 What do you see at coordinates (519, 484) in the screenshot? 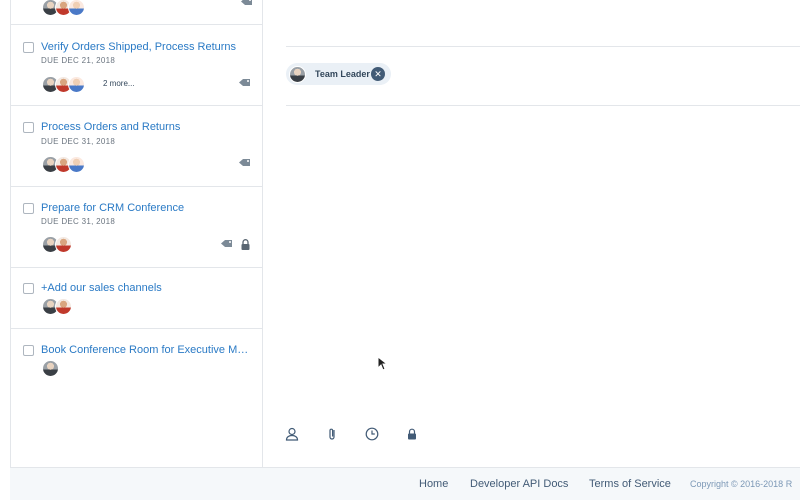
I see `footer-api-docs-link: Developer API Docs` at bounding box center [519, 484].